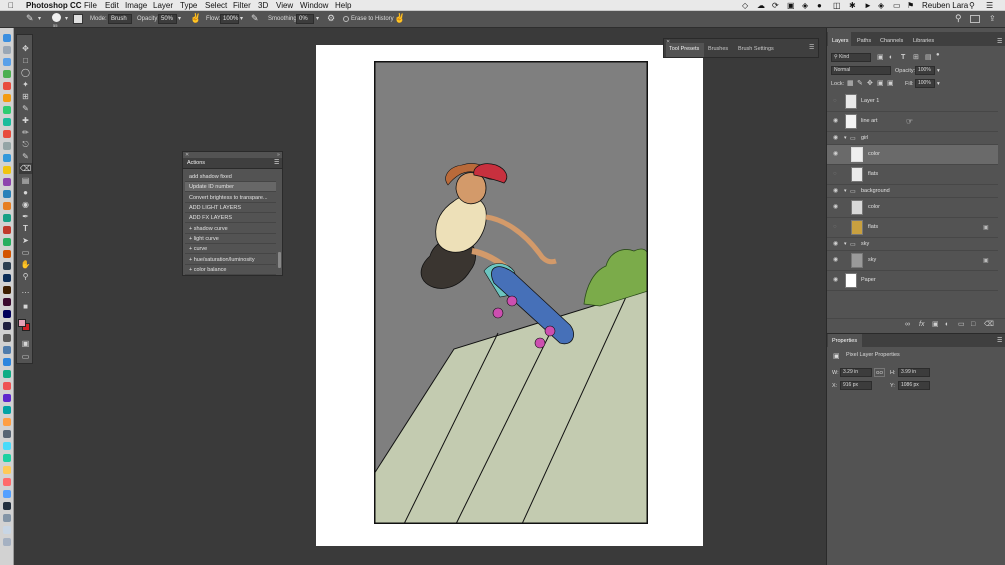 This screenshot has height=565, width=1005. I want to click on trash-icon, so click(7, 542).